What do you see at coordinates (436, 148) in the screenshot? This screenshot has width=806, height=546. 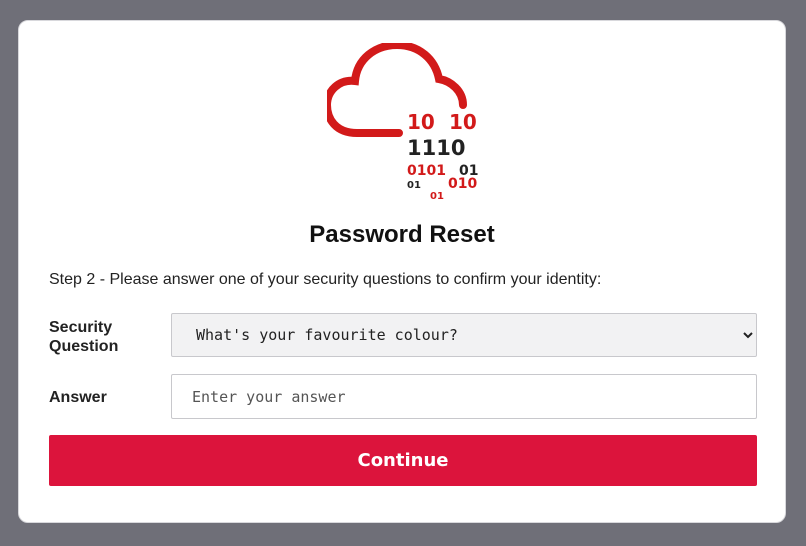 I see `binary-digit: 1110` at bounding box center [436, 148].